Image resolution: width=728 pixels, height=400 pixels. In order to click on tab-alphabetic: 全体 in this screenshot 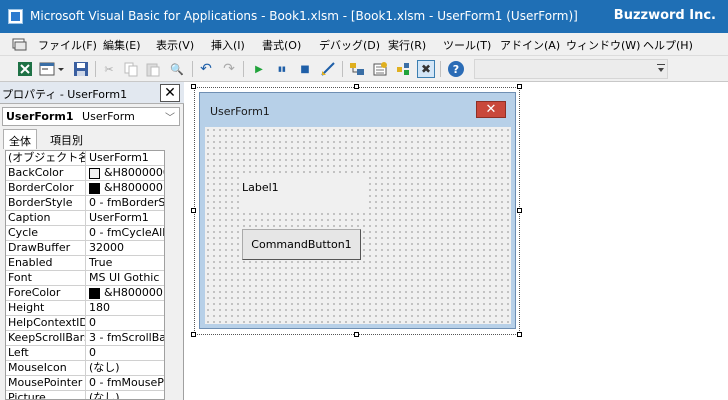, I will do `click(20, 139)`.